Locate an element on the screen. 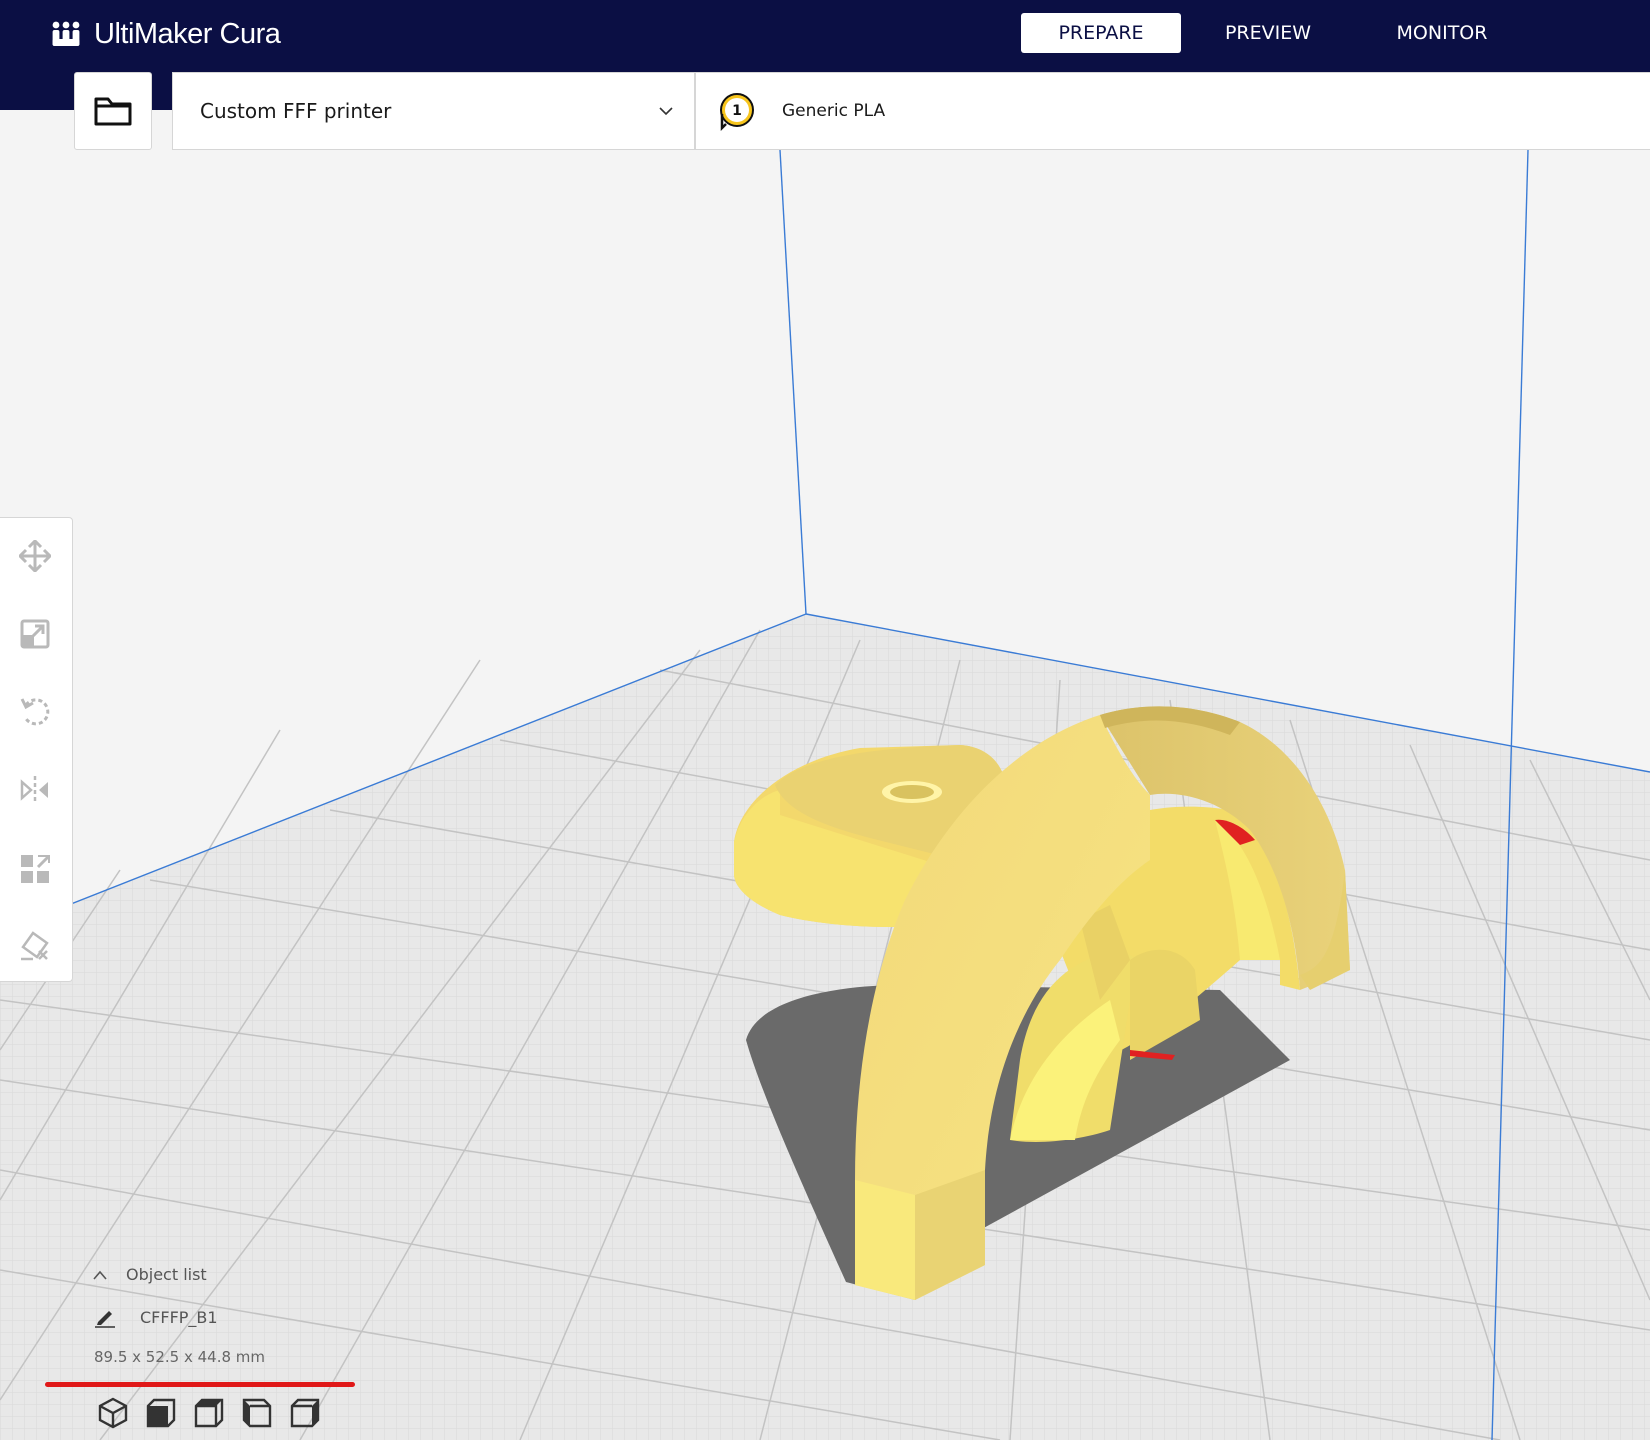 The width and height of the screenshot is (1650, 1440). object-dimensions: 89.5 x 52.5 x 44.8 mm is located at coordinates (180, 1357).